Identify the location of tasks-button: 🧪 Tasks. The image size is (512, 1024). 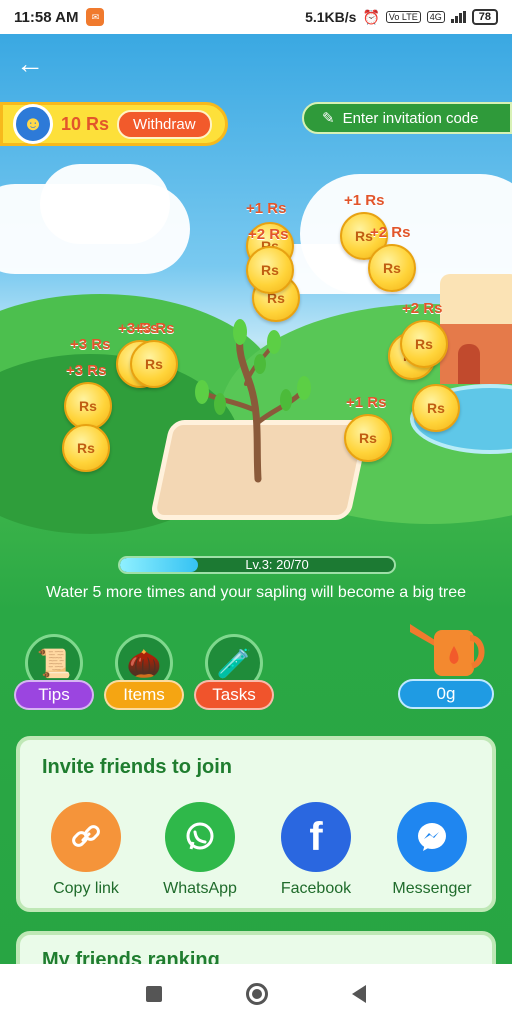
(234, 672).